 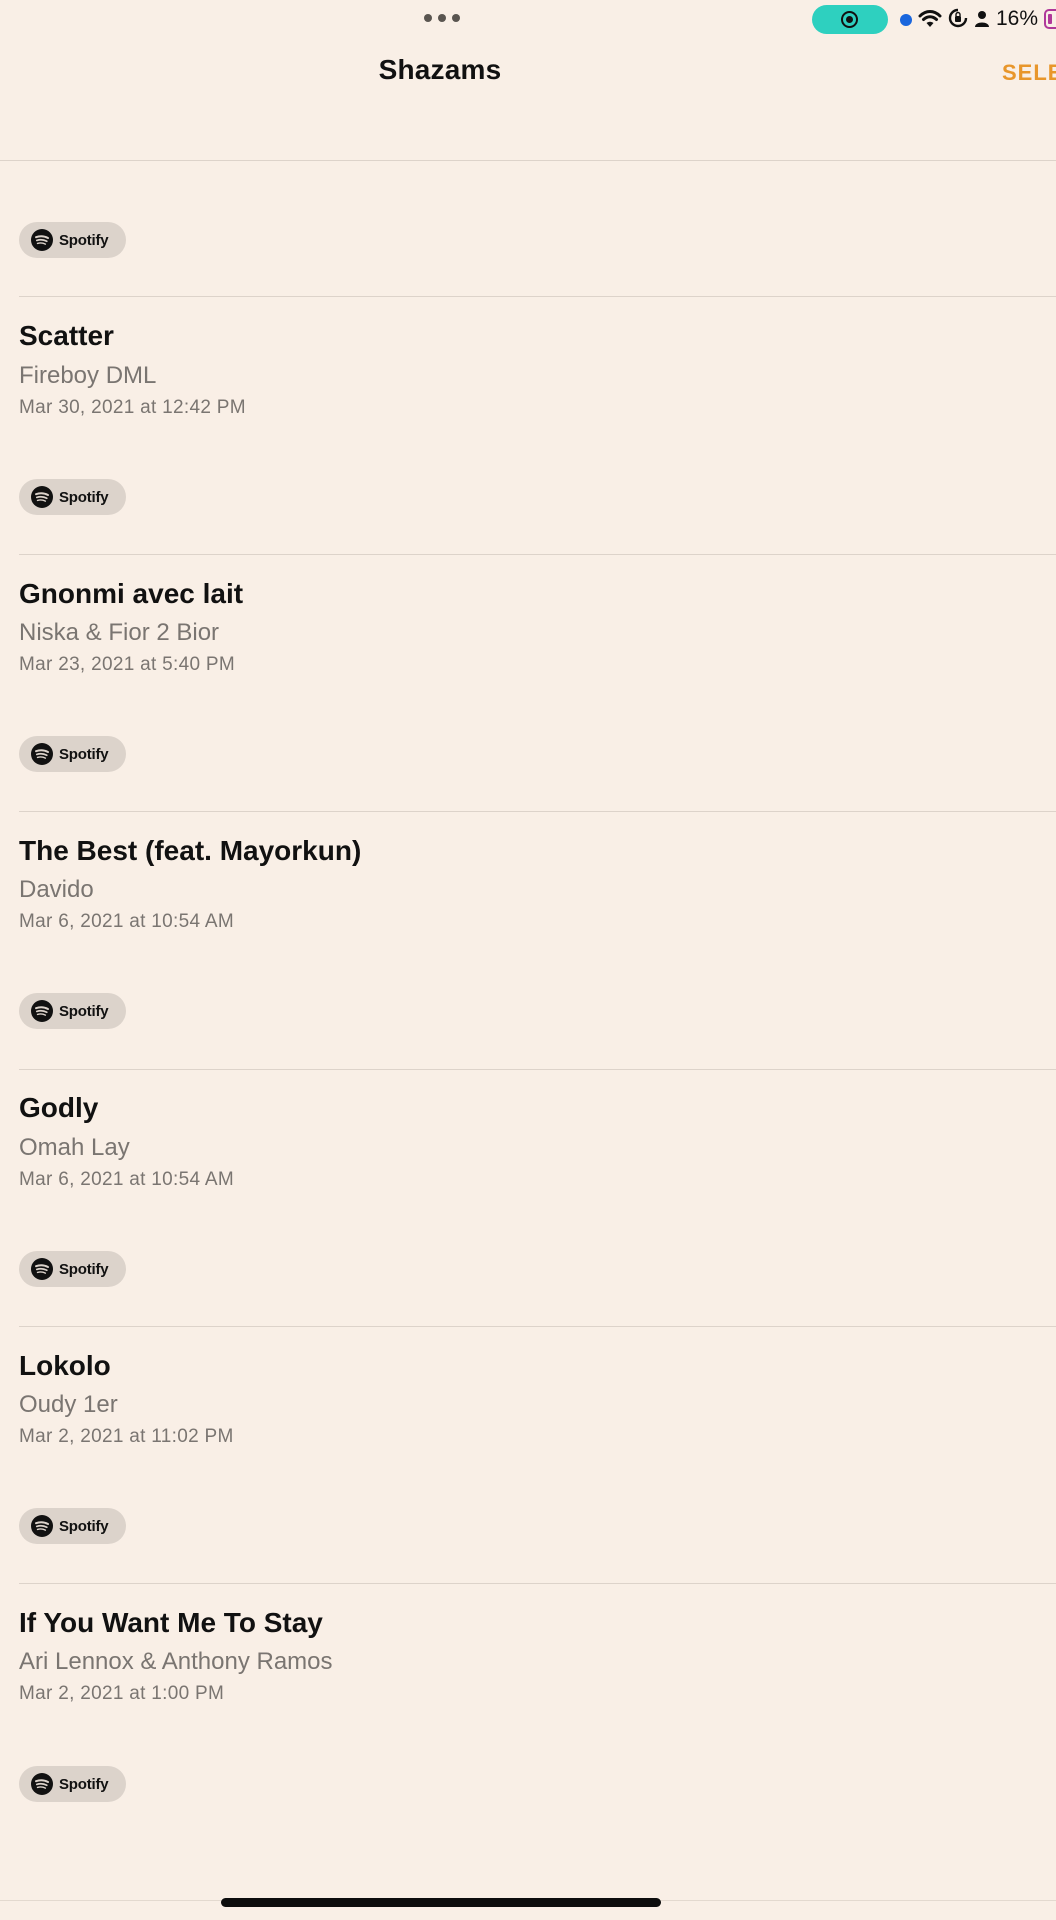 I want to click on song-title: Scatter, so click(x=66, y=335).